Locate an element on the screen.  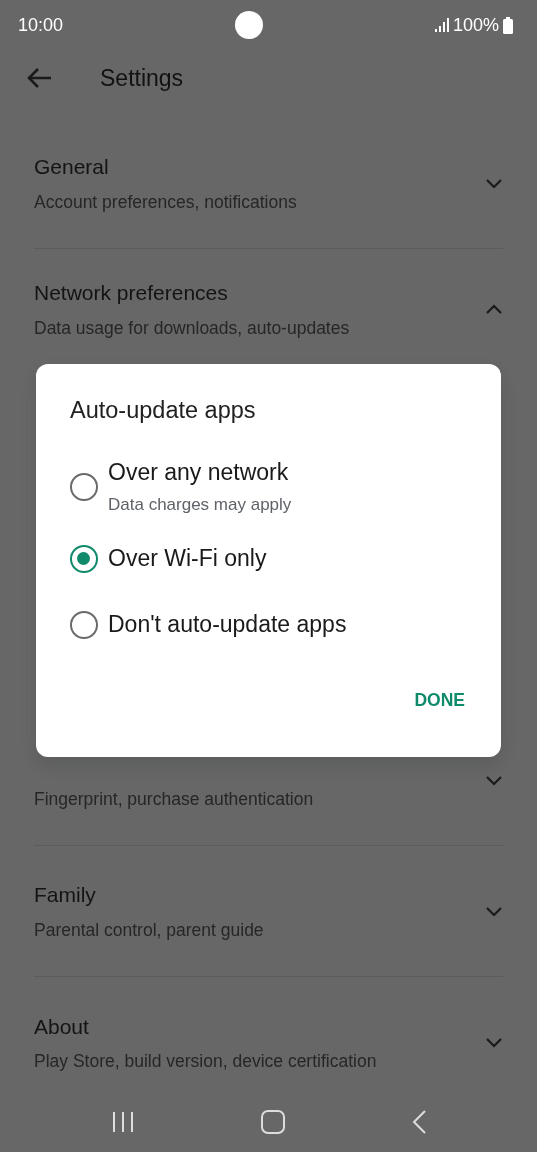
option-subtitle: Data charges may apply is located at coordinates (200, 504).